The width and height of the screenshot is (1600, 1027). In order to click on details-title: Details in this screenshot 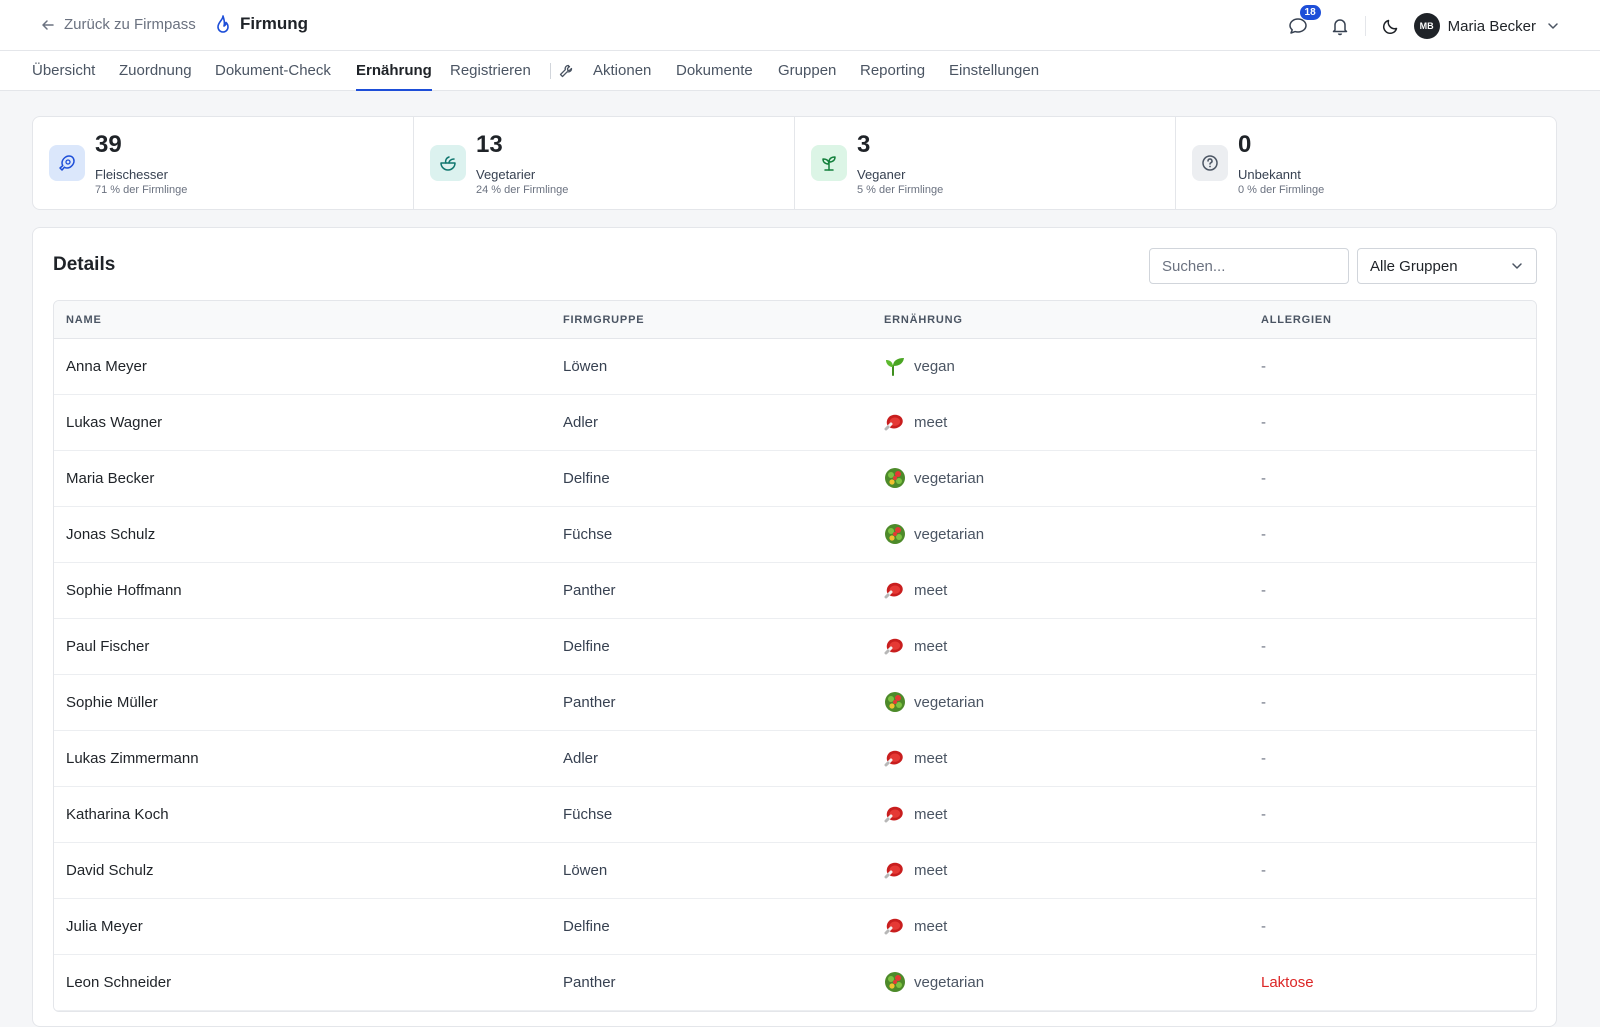, I will do `click(84, 264)`.